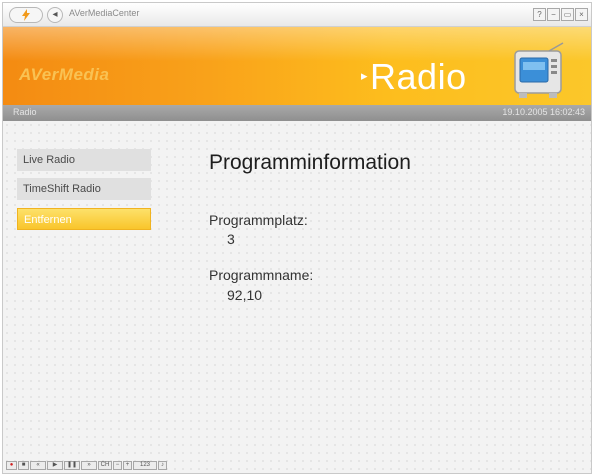 The height and width of the screenshot is (476, 595). I want to click on channel-icon: CH, so click(105, 465).